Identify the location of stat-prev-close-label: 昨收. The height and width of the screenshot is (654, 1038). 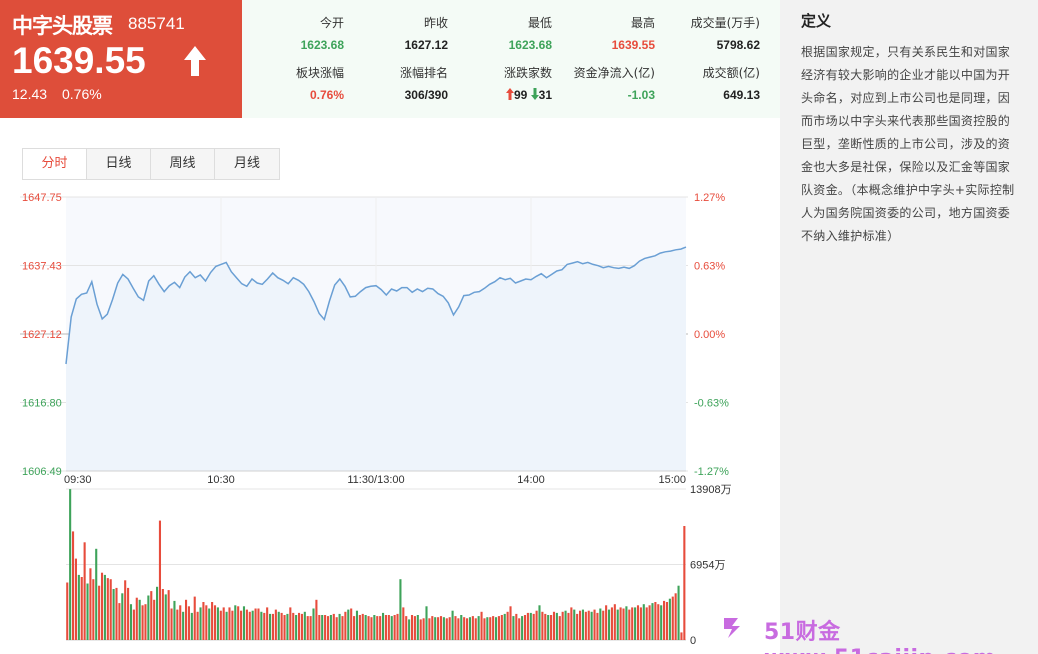
(435, 23).